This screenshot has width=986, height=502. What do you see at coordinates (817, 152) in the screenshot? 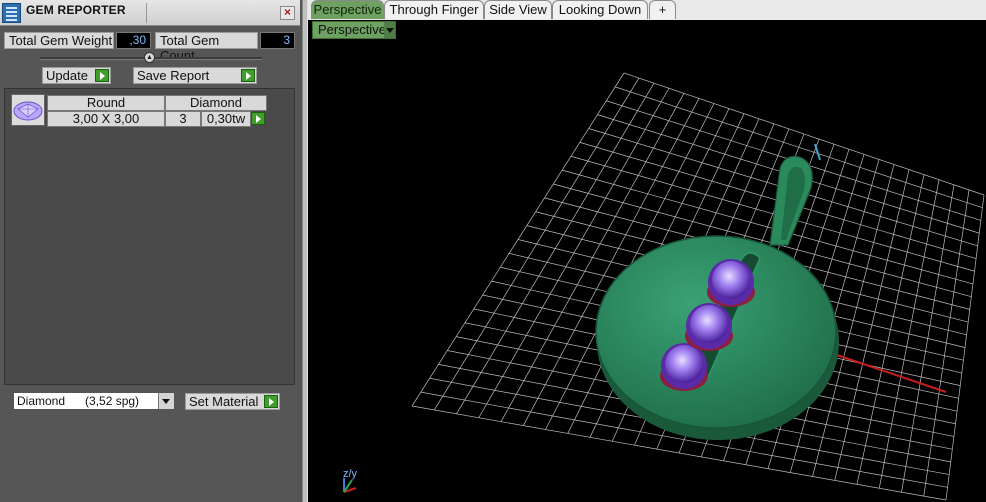
I see `y-axis` at bounding box center [817, 152].